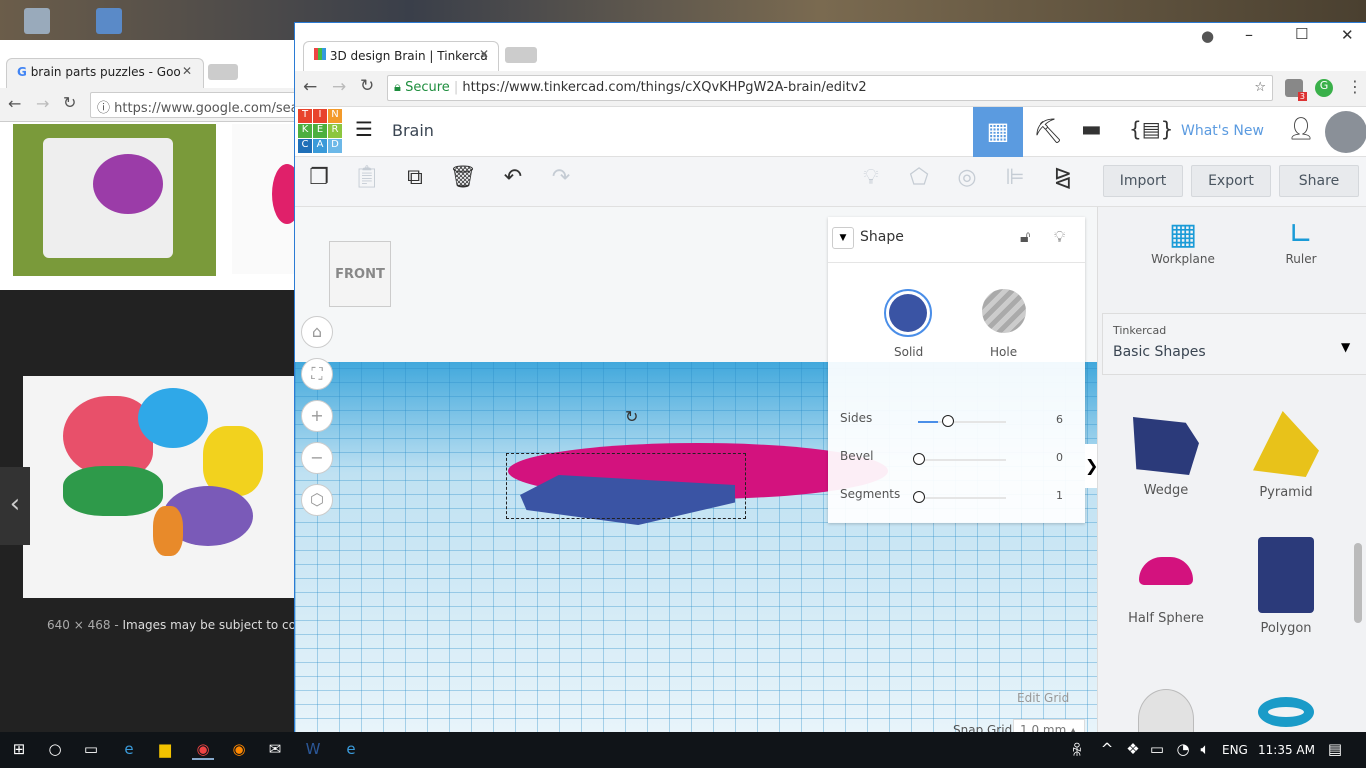 The height and width of the screenshot is (768, 1366). Describe the element at coordinates (1355, 86) in the screenshot. I see `menu-icon: ⋮` at that location.